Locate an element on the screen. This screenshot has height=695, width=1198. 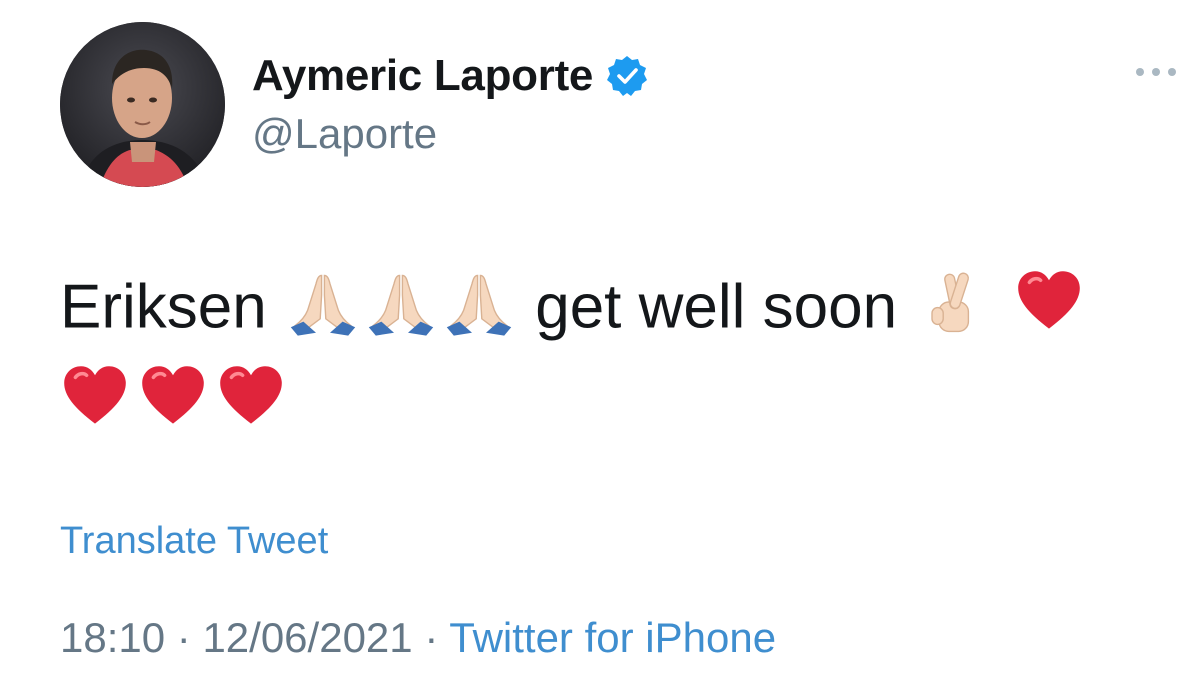
crossed-fingers-icon is located at coordinates (953, 302).